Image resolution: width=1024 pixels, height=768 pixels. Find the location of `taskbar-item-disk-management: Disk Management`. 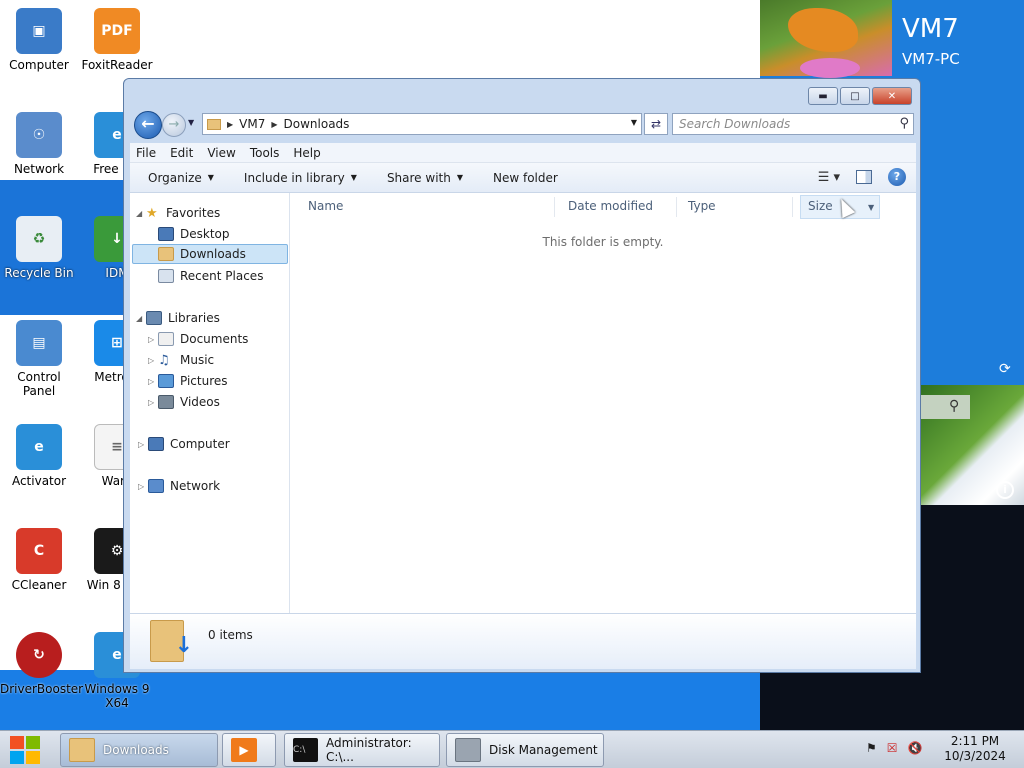

taskbar-item-disk-management: Disk Management is located at coordinates (525, 750).